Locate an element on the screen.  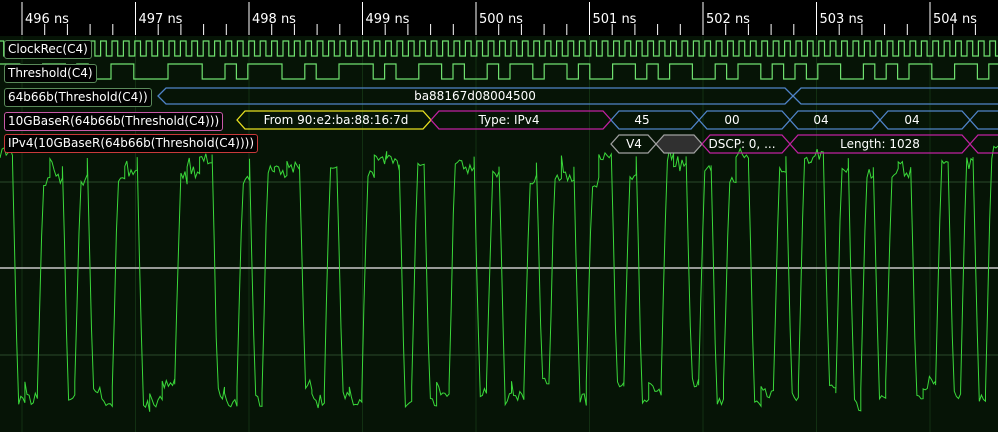
decode-64b66b-text: ba88167d08004500 is located at coordinates (475, 96).